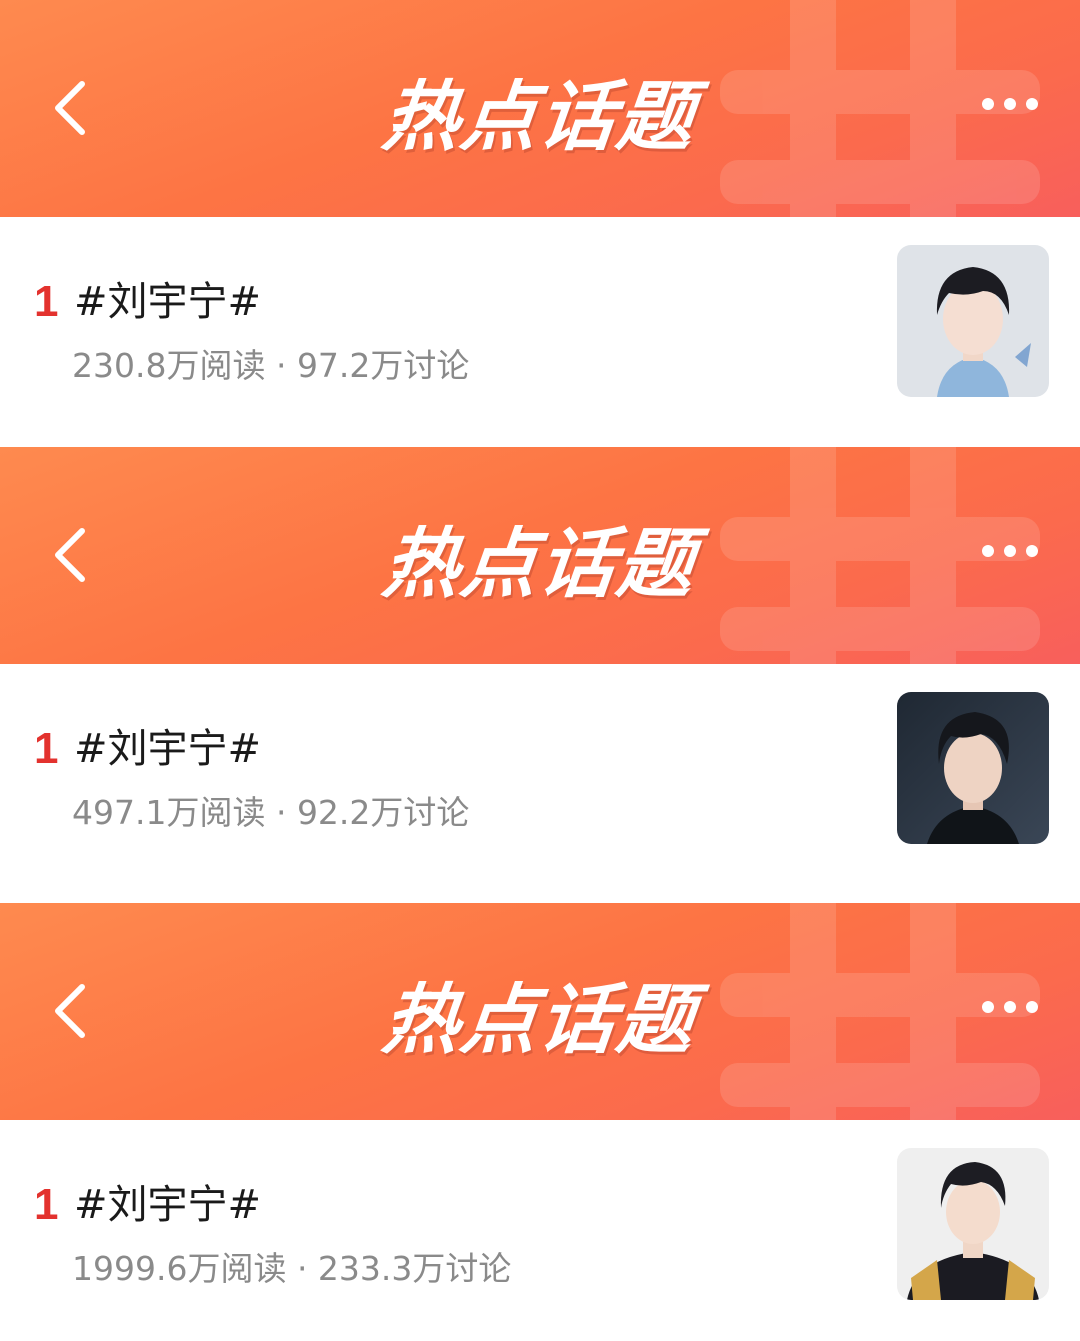  I want to click on topic-stats: 1999.6万阅读 · 233.3万讨论, so click(292, 1268).